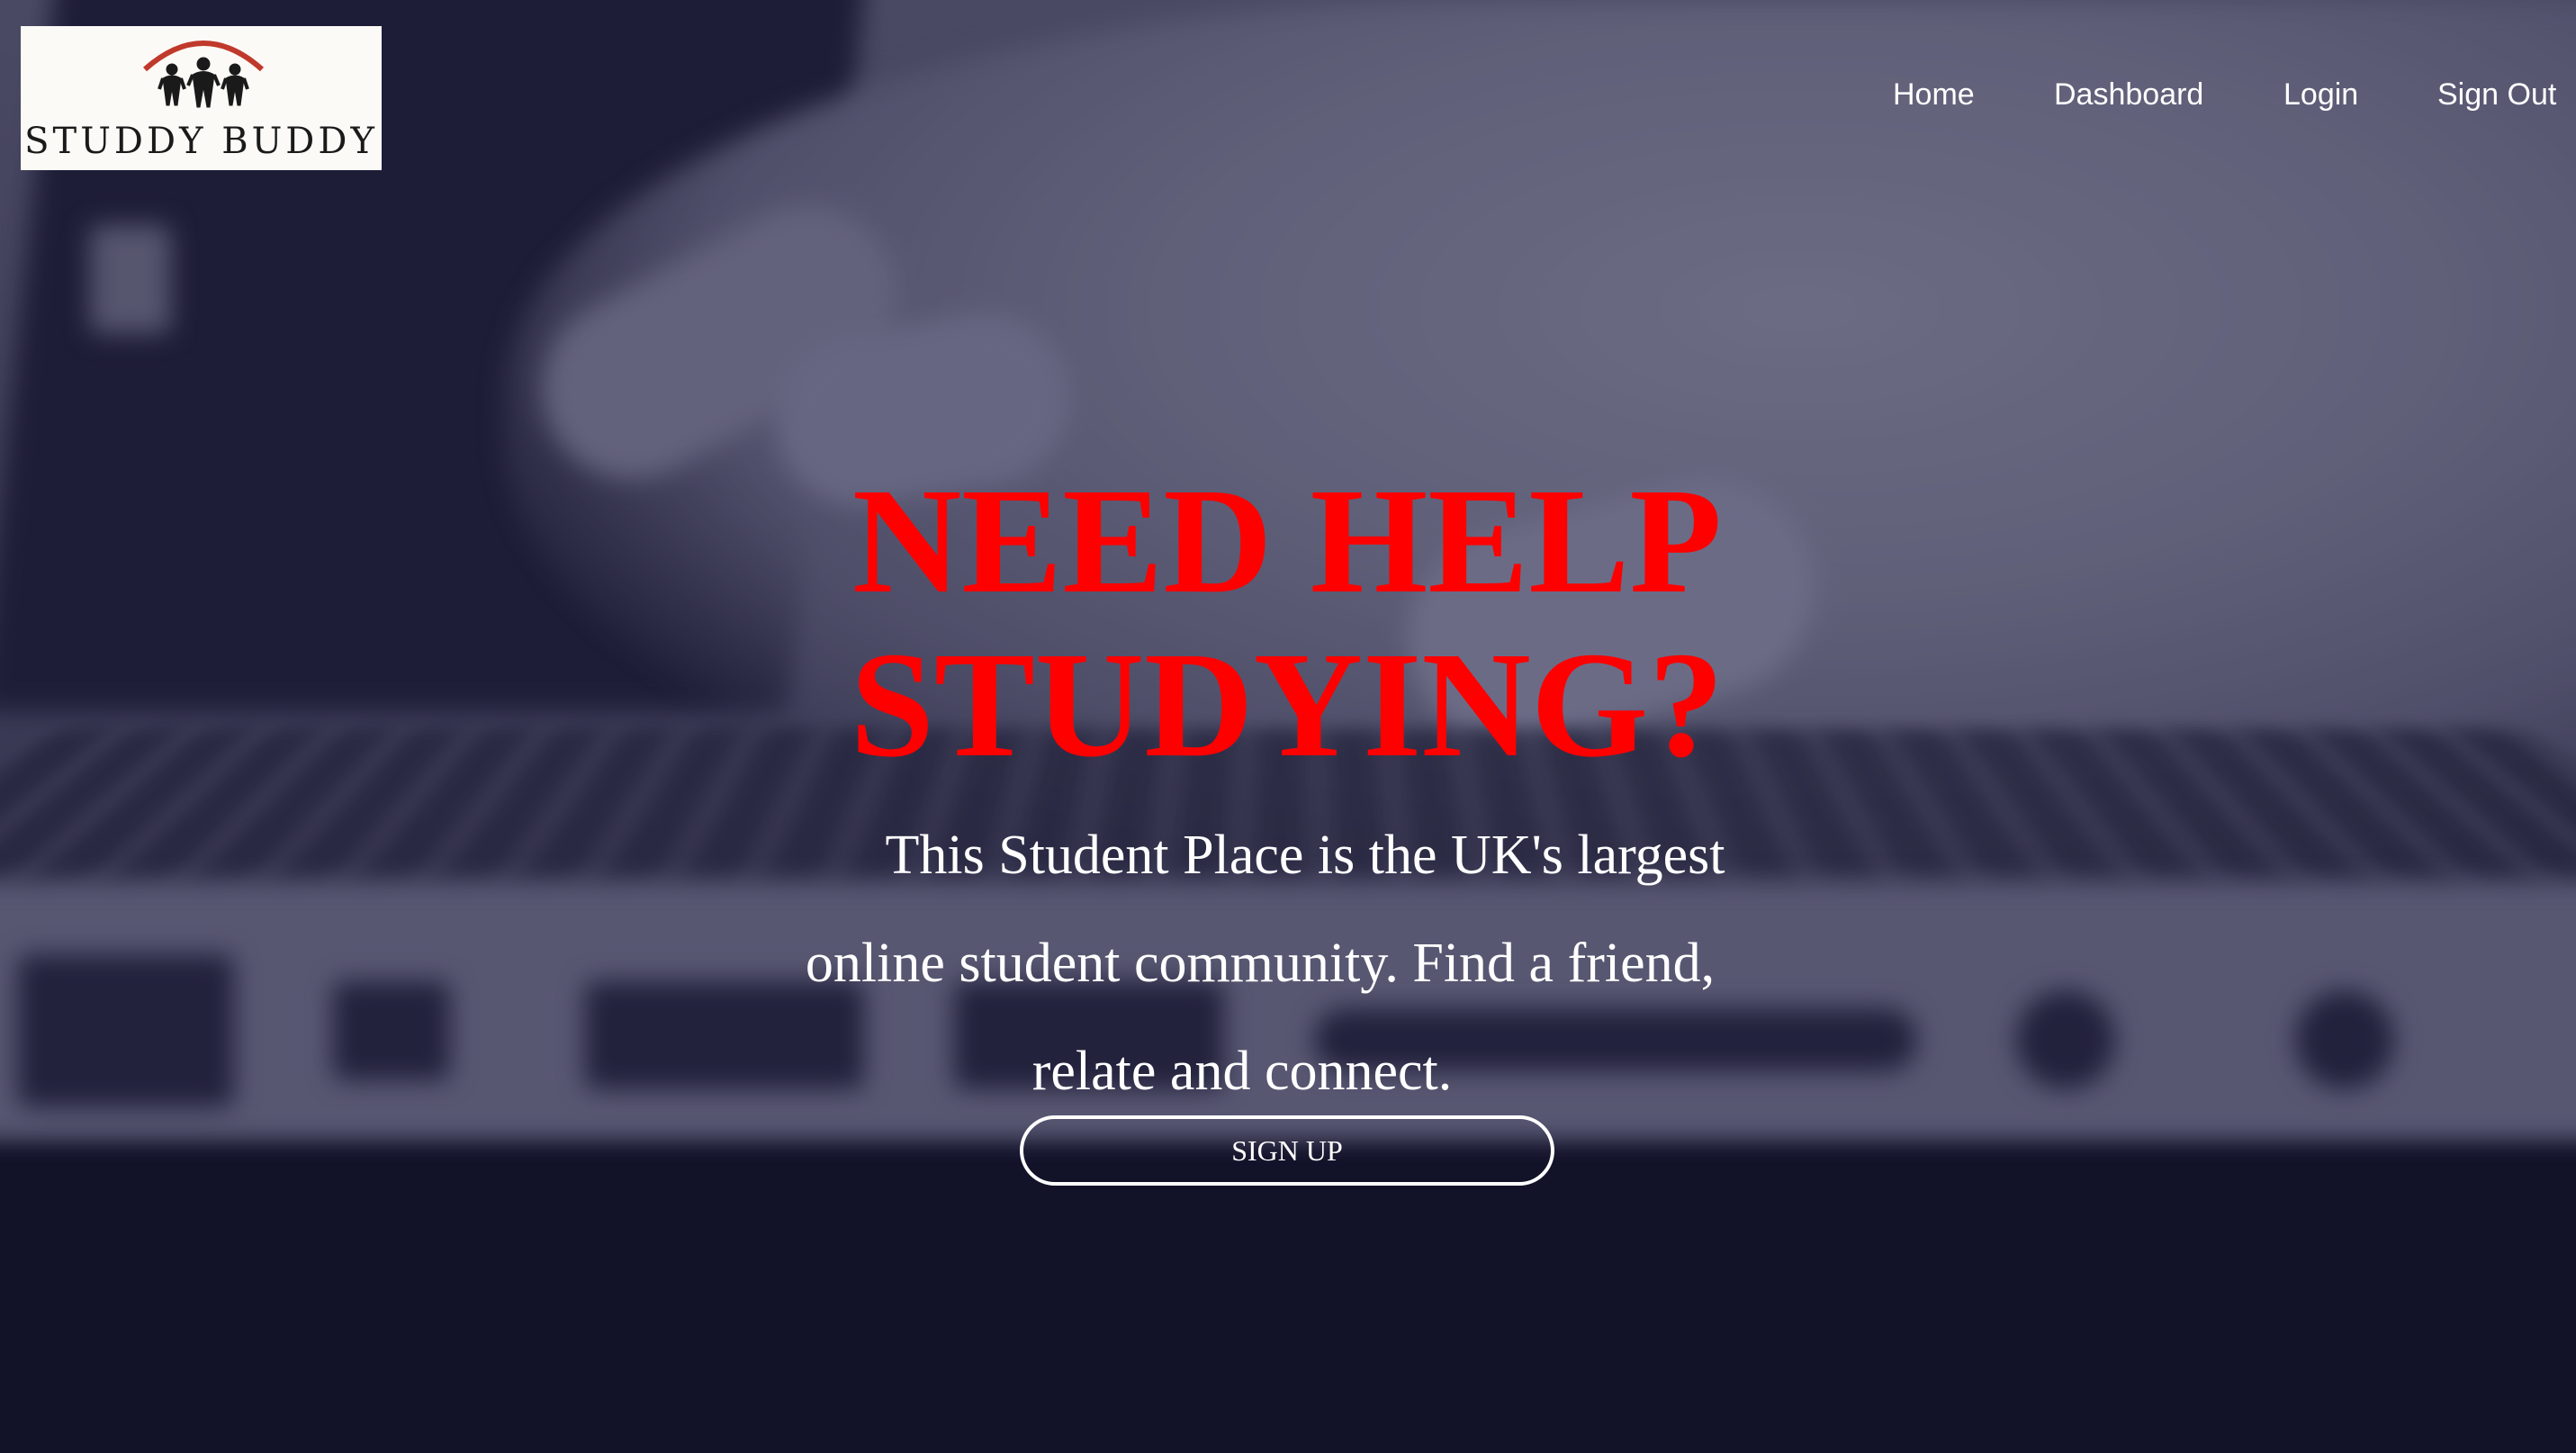 The image size is (2576, 1453). I want to click on nav-home-link: Home, so click(1934, 95).